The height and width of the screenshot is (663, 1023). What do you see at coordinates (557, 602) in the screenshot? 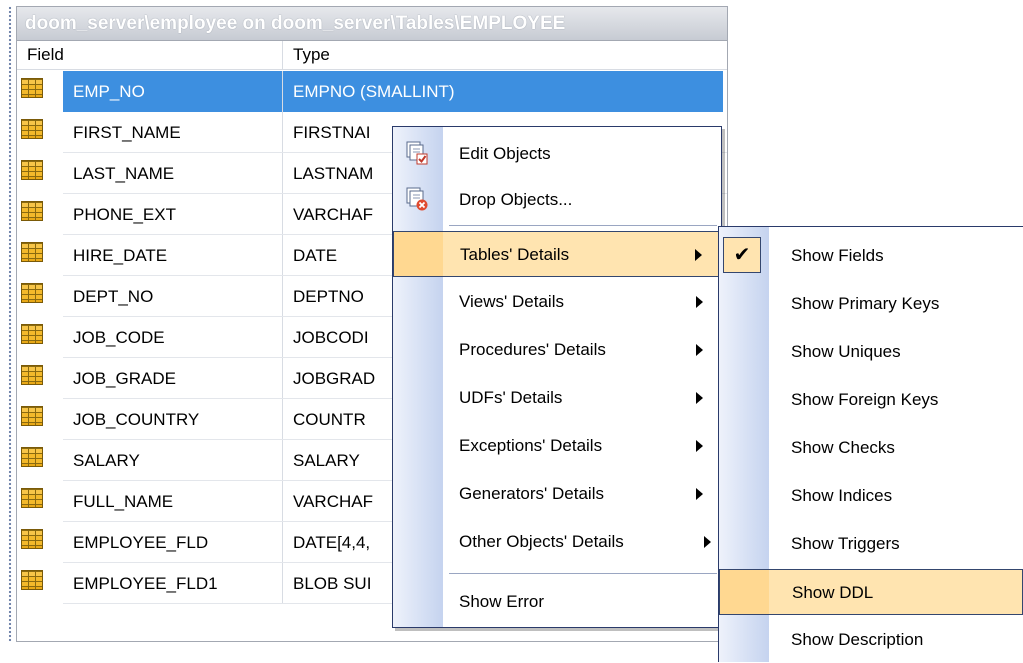
I see `menu-item-show-error: Show Error` at bounding box center [557, 602].